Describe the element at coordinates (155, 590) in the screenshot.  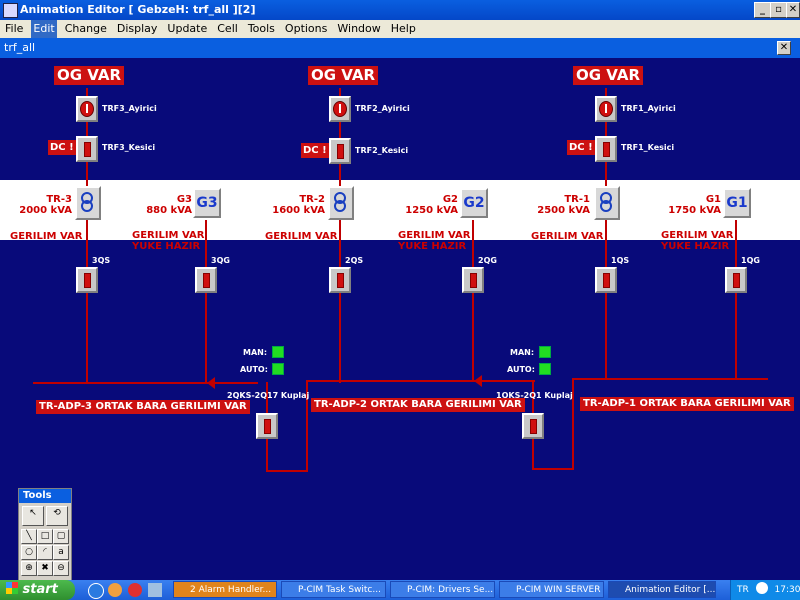
I see `app-quicklaunch-icon` at that location.